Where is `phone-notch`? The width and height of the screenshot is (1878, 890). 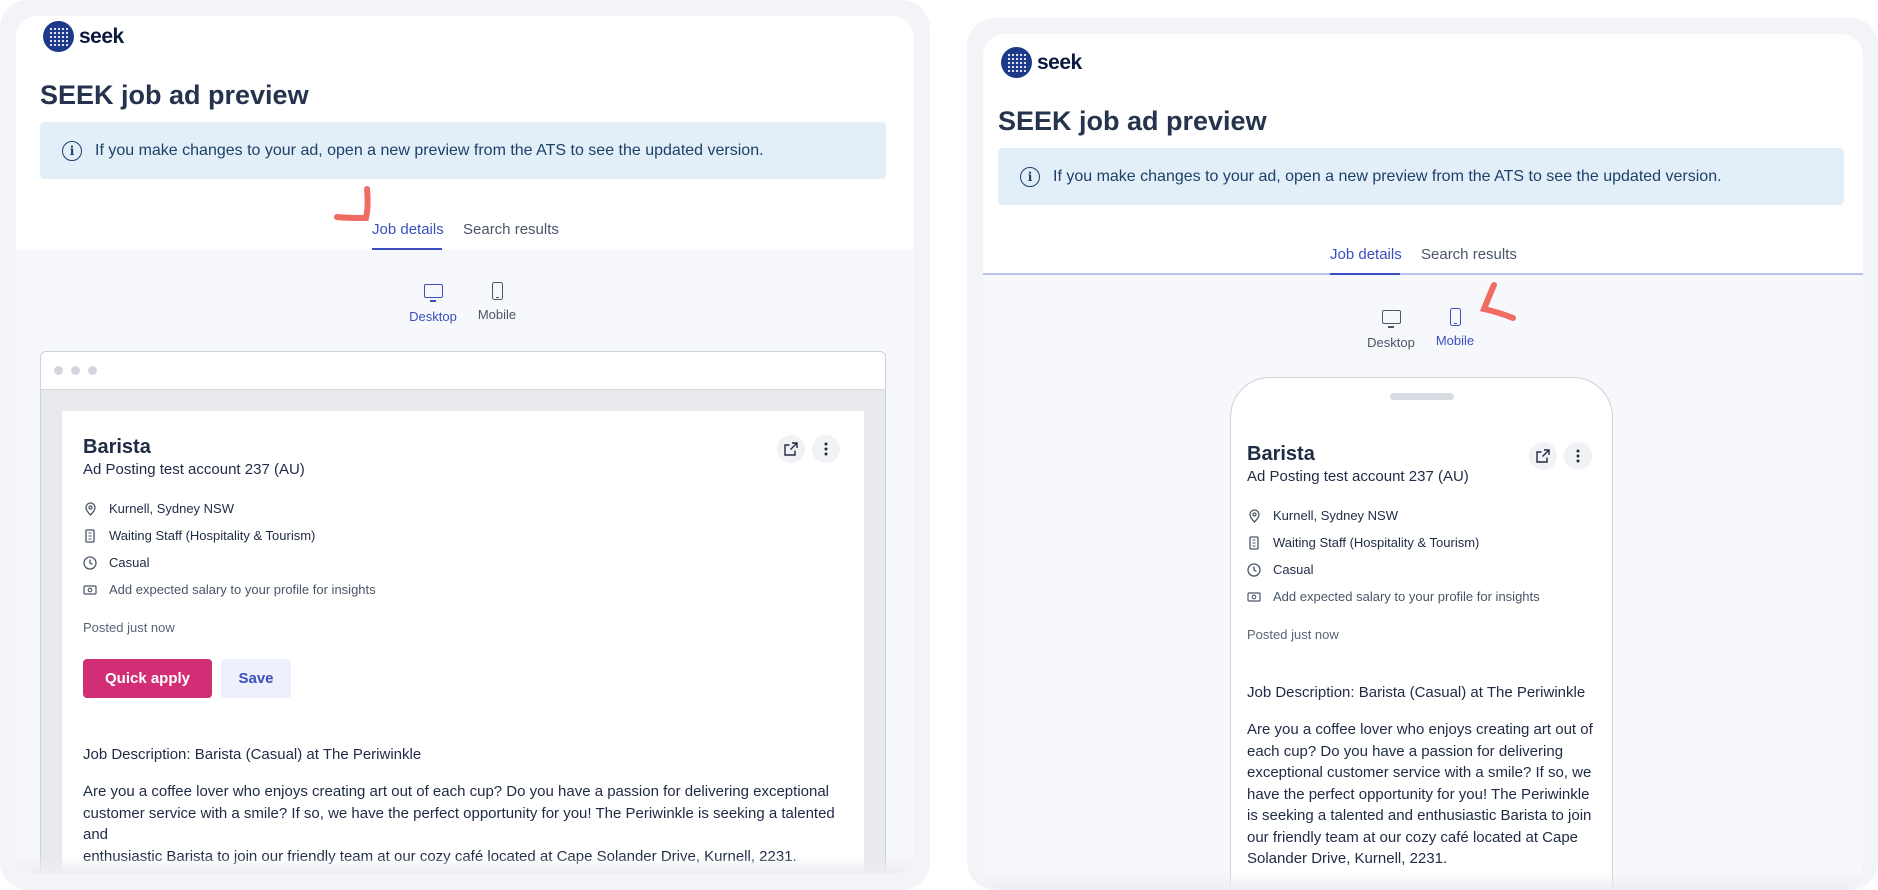
phone-notch is located at coordinates (1421, 396).